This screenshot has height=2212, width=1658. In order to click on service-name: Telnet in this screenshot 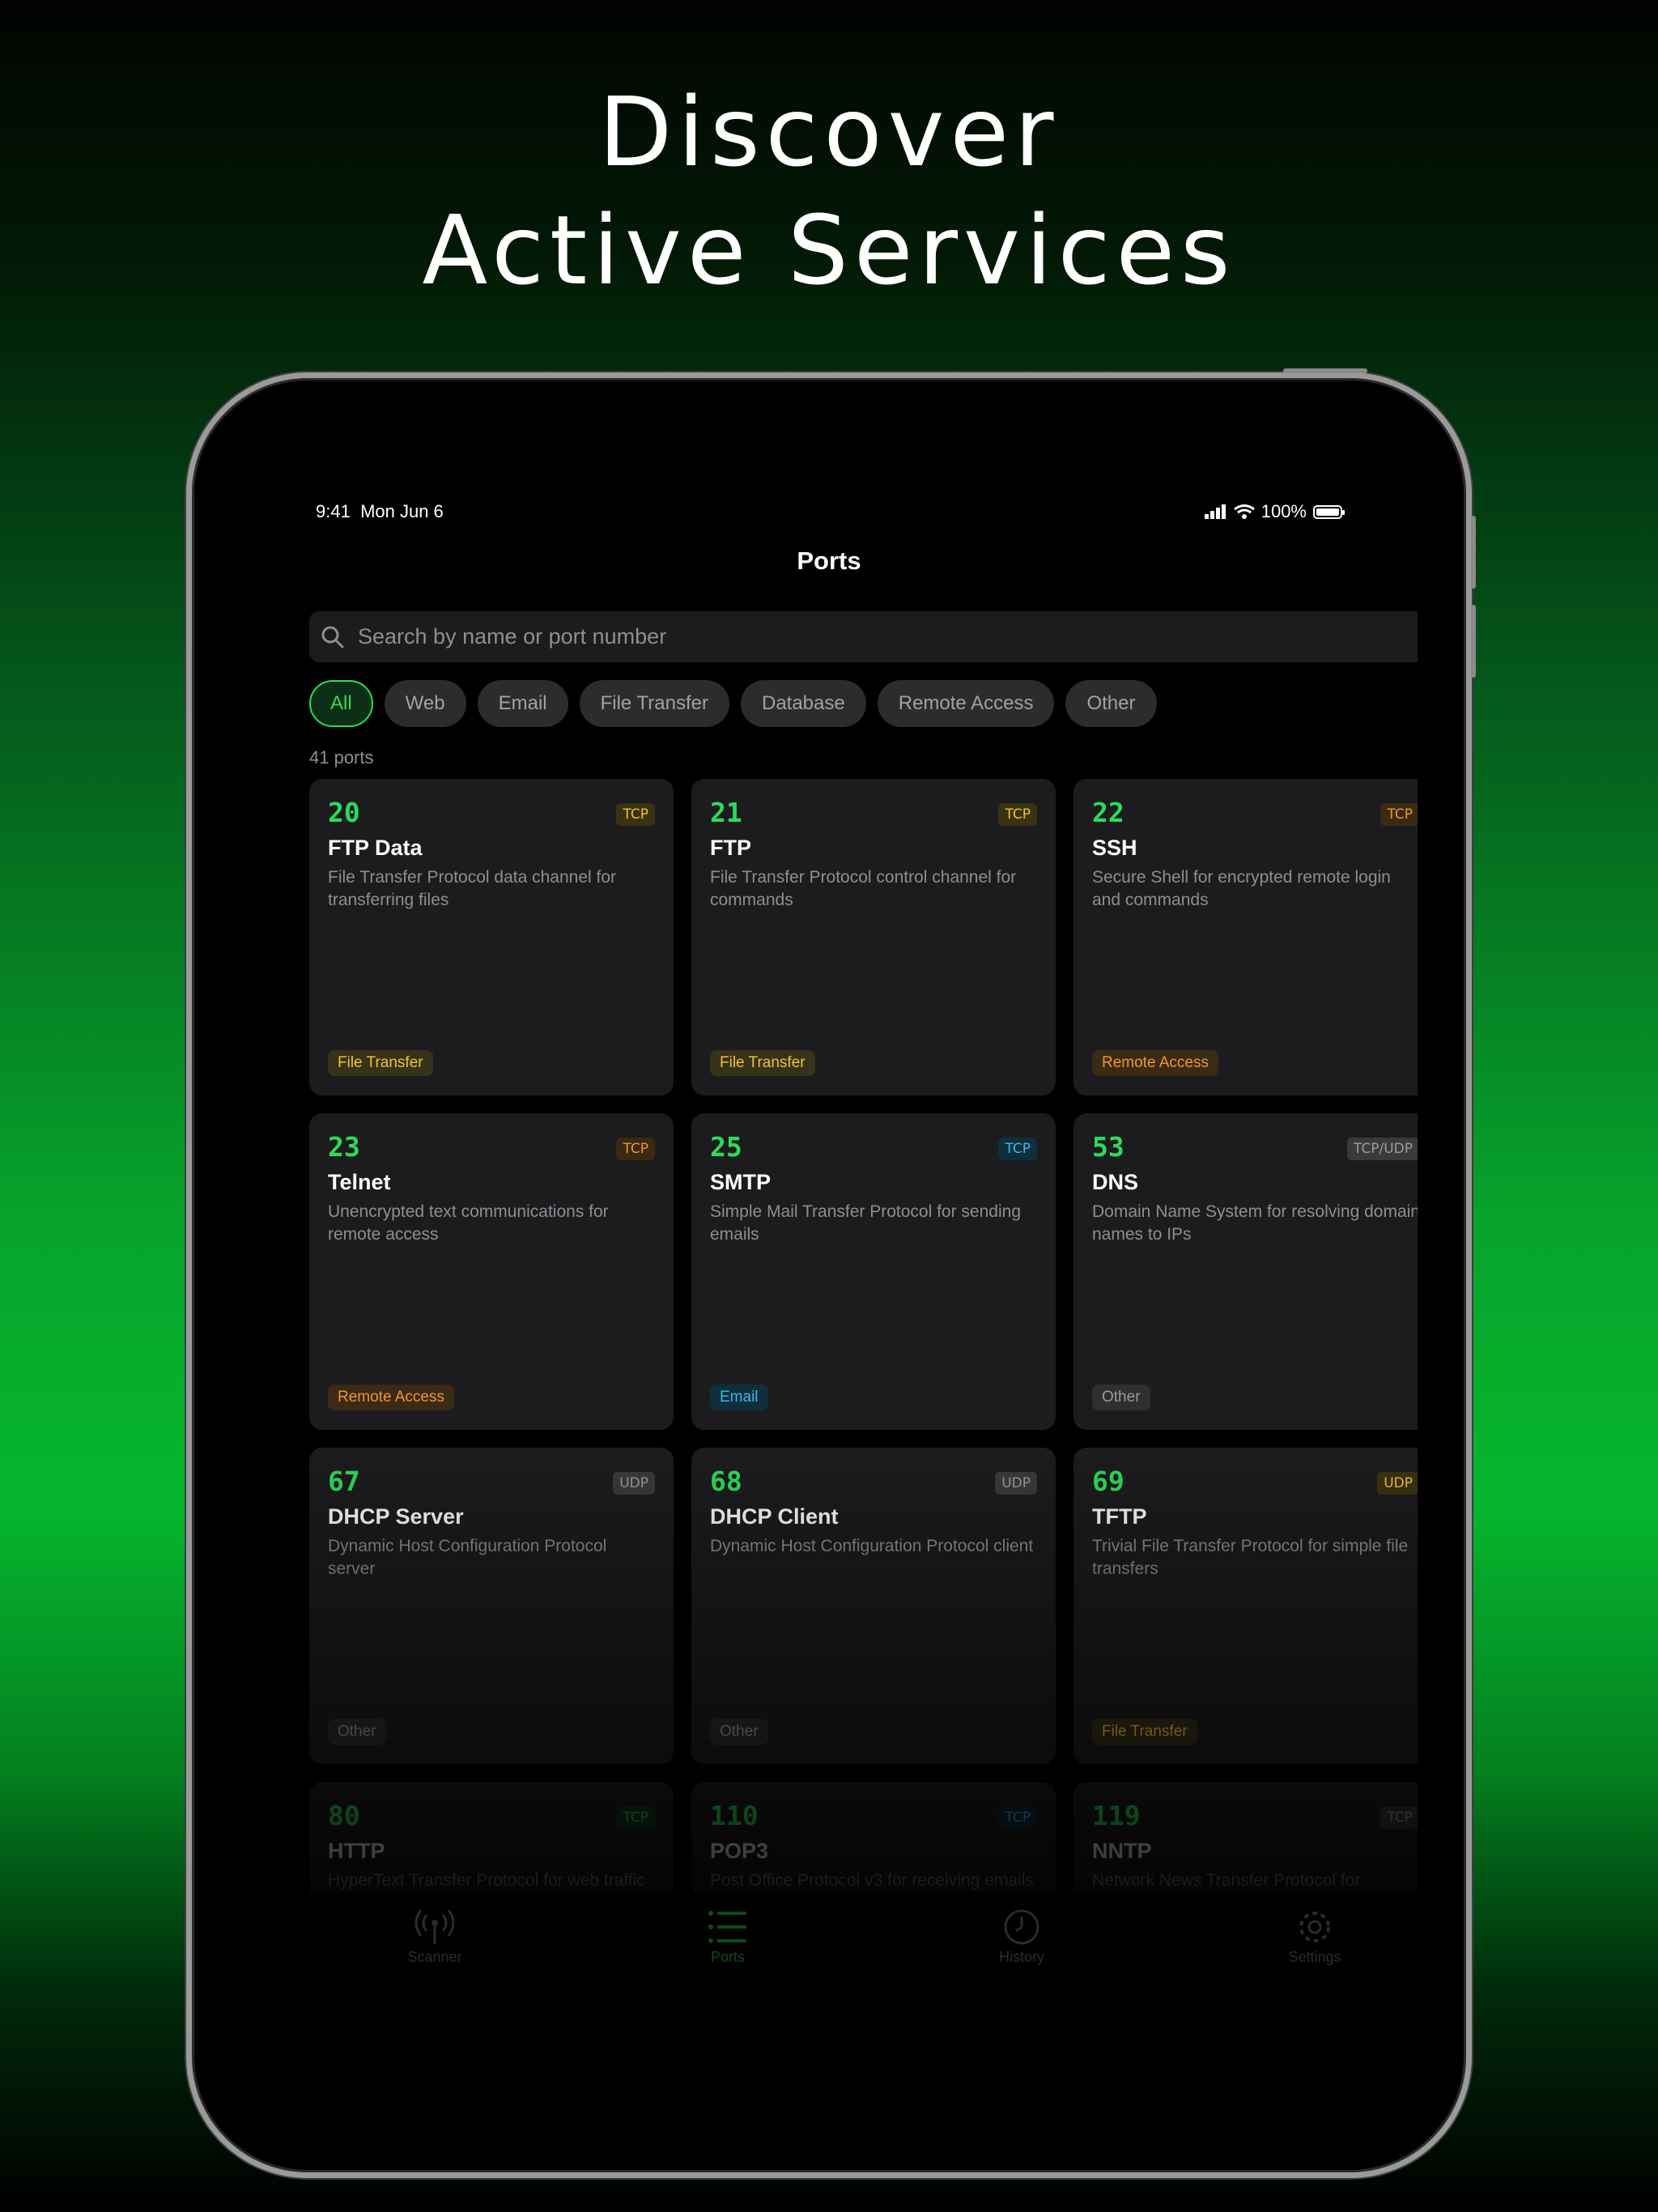, I will do `click(359, 1182)`.